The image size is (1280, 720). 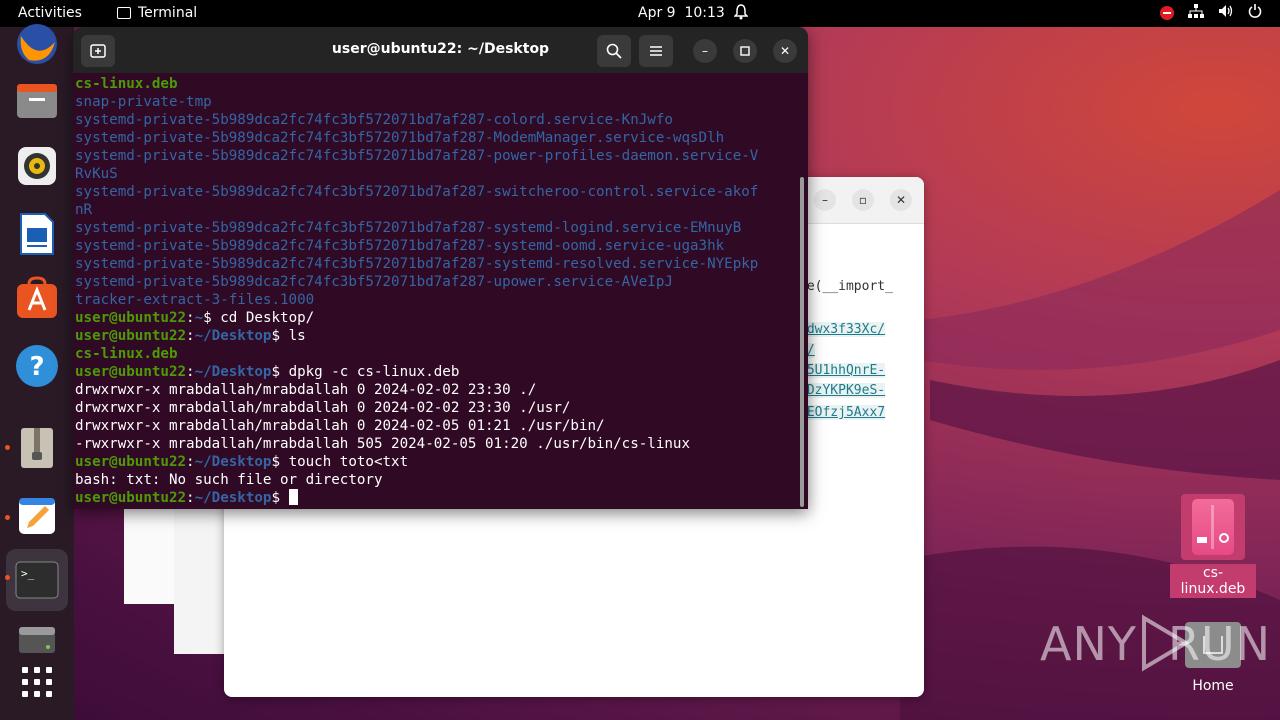 What do you see at coordinates (1196, 13) in the screenshot?
I see `network-icon` at bounding box center [1196, 13].